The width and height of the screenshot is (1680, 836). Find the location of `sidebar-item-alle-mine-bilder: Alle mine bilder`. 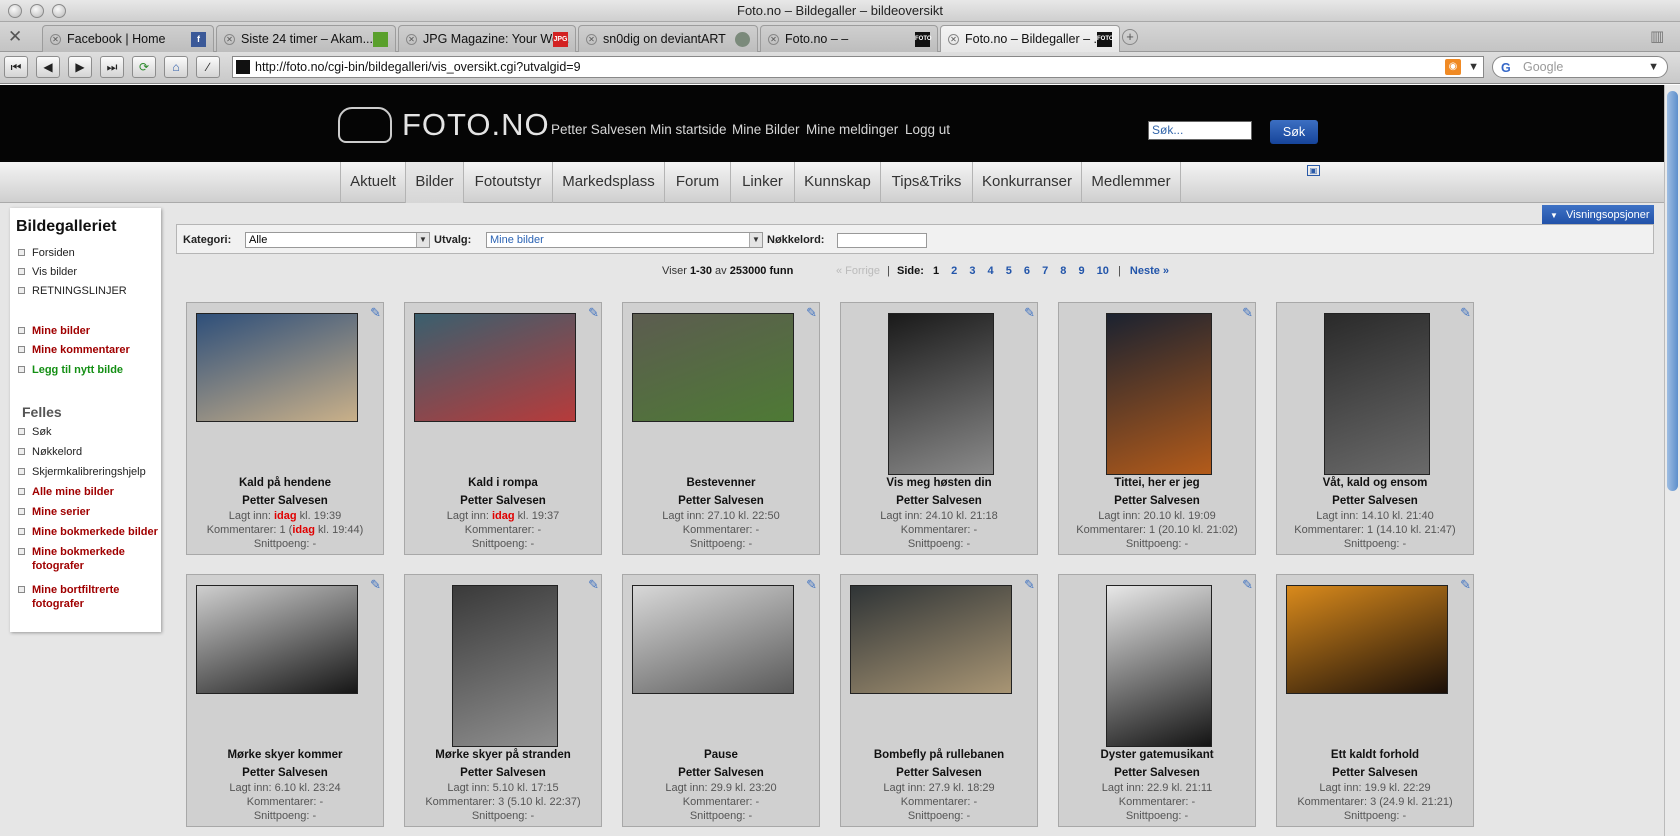

sidebar-item-alle-mine-bilder: Alle mine bilder is located at coordinates (88, 492).